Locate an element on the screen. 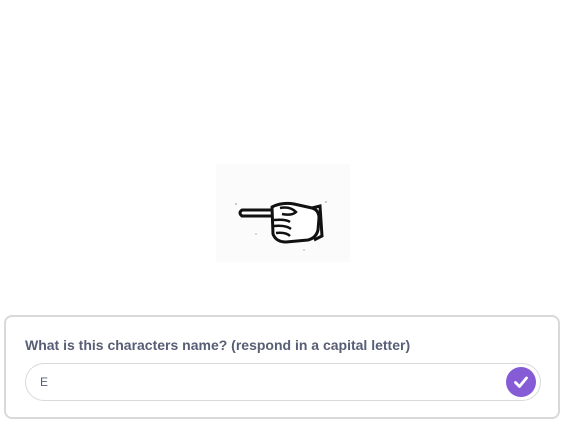  pointing-hand-icon is located at coordinates (281, 226).